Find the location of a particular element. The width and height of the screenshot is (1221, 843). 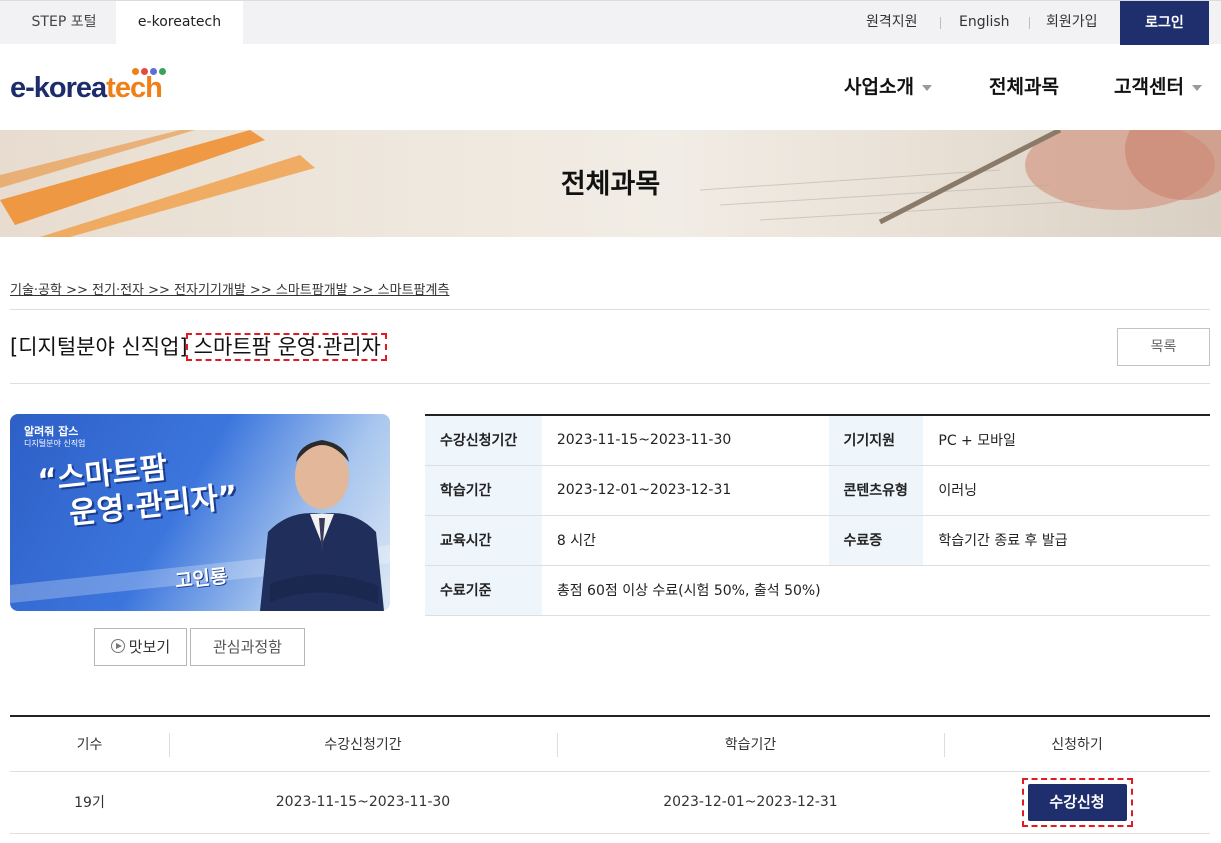

logo-text-accent: tech is located at coordinates (134, 88).